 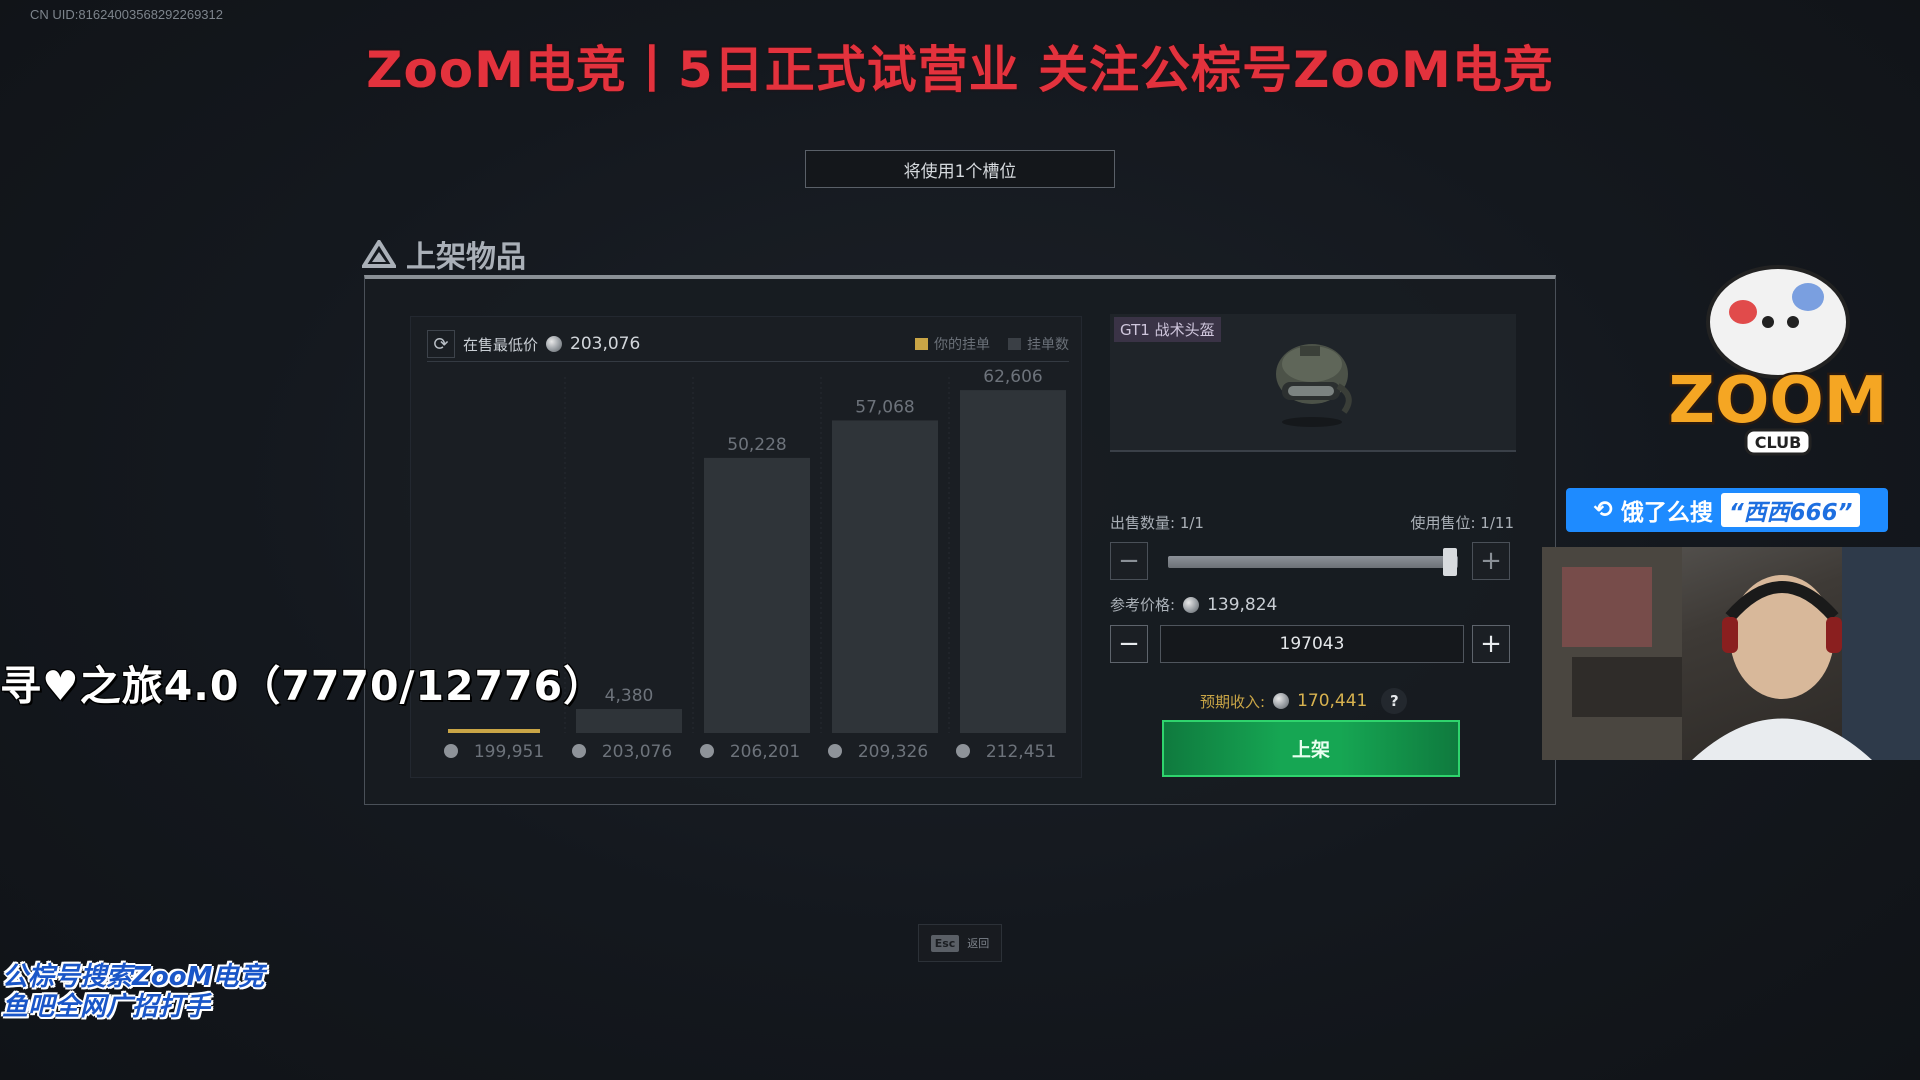 I want to click on chart-bar-highlight, so click(x=494, y=731).